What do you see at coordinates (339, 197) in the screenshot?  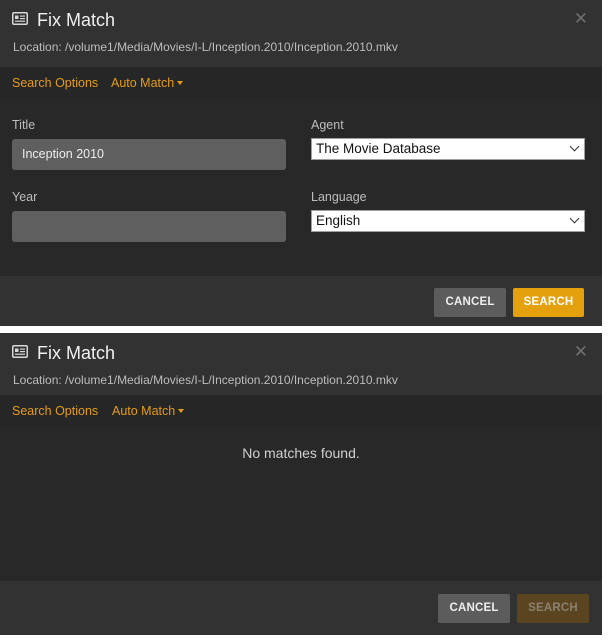 I see `language-label: Language` at bounding box center [339, 197].